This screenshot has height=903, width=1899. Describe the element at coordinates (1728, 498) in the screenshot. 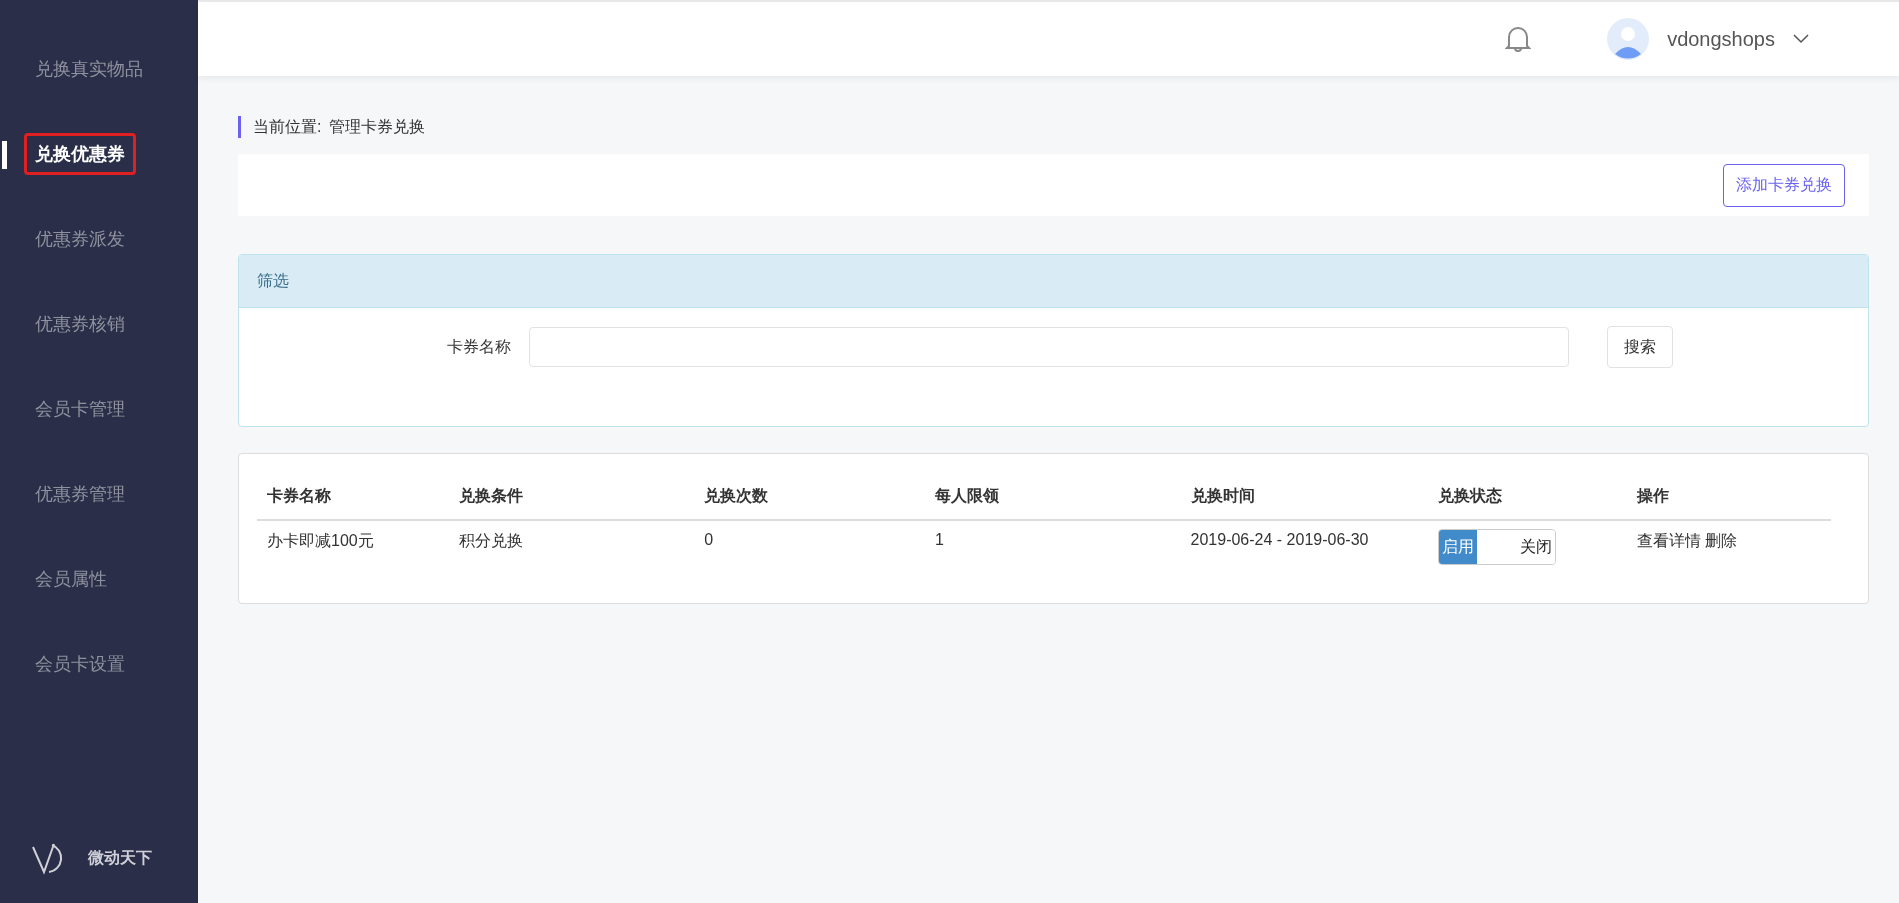

I see `column-header: 操作` at that location.